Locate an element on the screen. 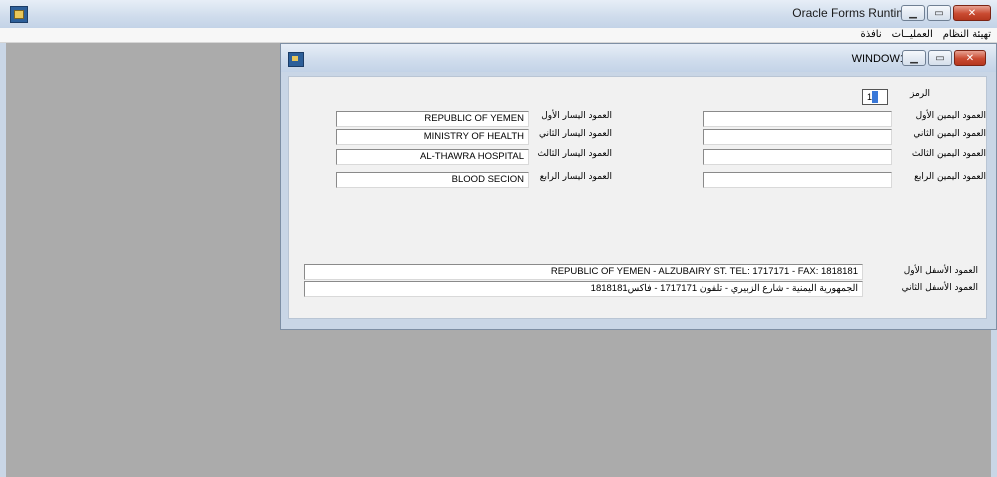 This screenshot has width=997, height=477. left-column-4-field: BLOOD SECION is located at coordinates (432, 180).